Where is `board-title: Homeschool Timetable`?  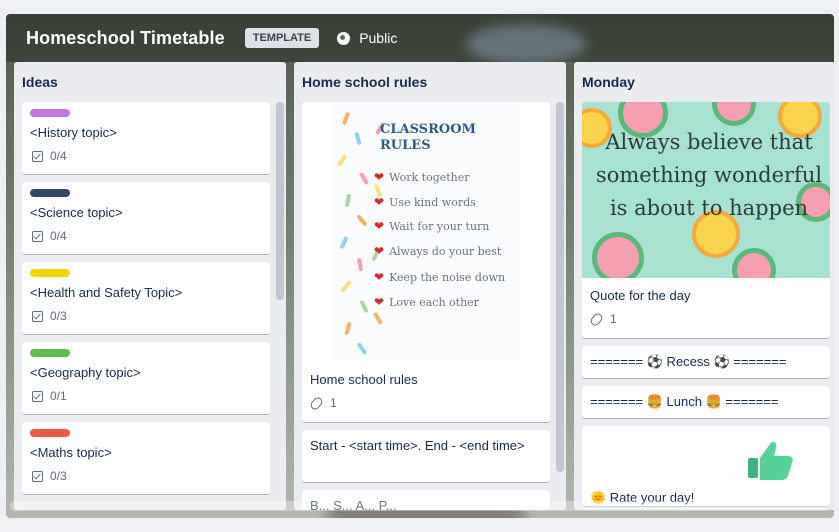
board-title: Homeschool Timetable is located at coordinates (125, 38).